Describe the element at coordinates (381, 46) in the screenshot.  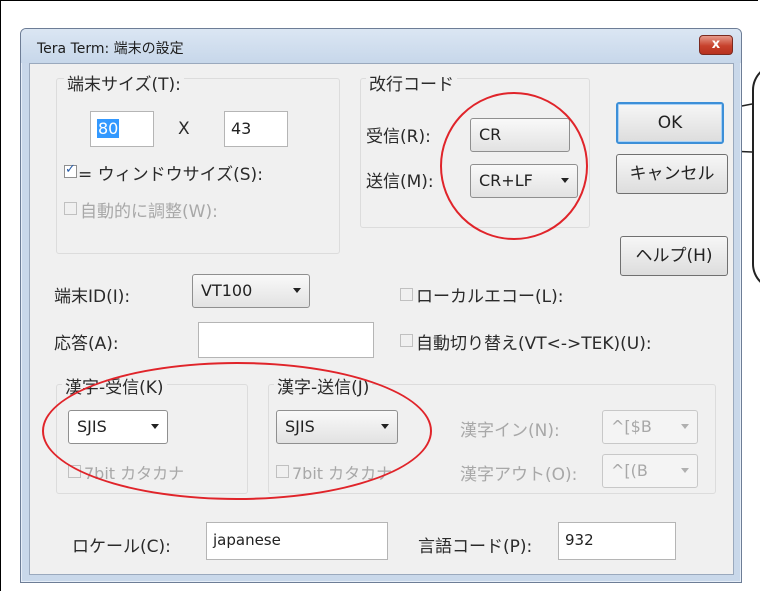
I see `title-bar: Tera Term: 端末の設定 x` at that location.